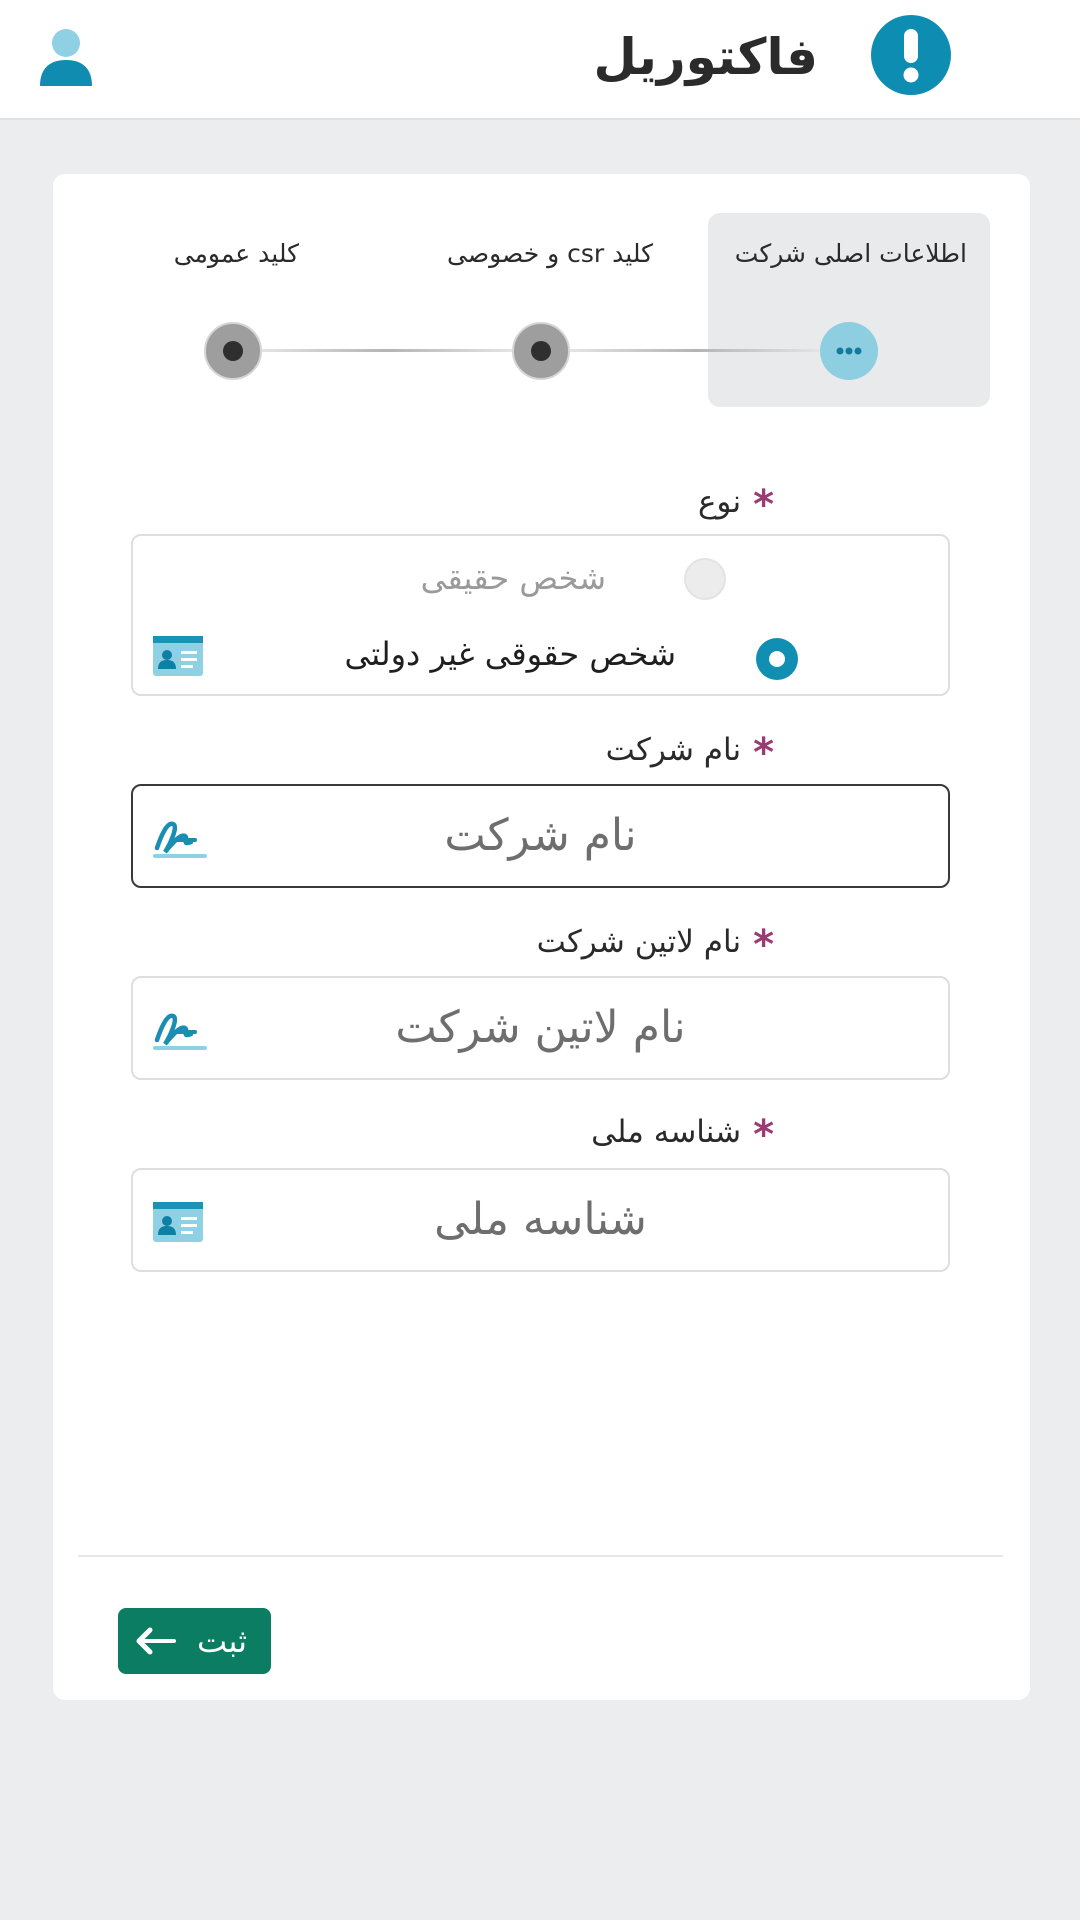 The image size is (1080, 1920). What do you see at coordinates (540, 60) in the screenshot?
I see `app-header: فاکتوریل` at bounding box center [540, 60].